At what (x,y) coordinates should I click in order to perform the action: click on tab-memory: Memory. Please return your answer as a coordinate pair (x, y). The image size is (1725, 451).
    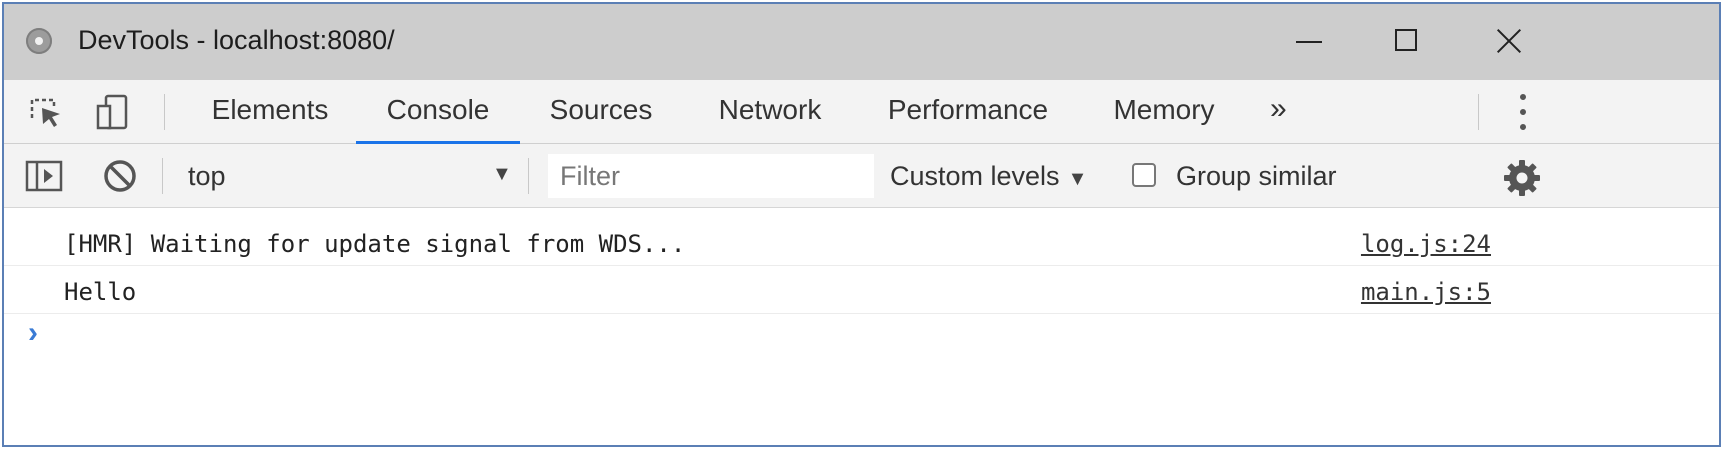
    Looking at the image, I should click on (1164, 111).